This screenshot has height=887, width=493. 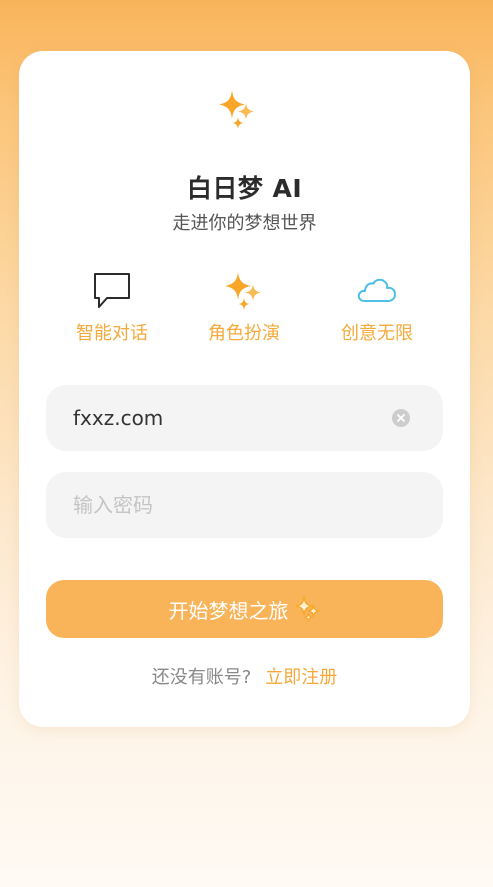 I want to click on register-link: 立即注册, so click(x=301, y=677).